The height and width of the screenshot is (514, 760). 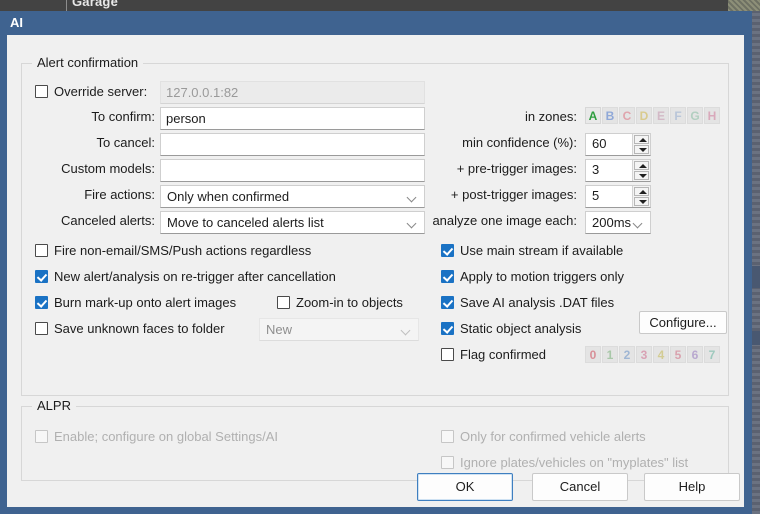 What do you see at coordinates (186, 118) in the screenshot?
I see `to-confirm-value: person` at bounding box center [186, 118].